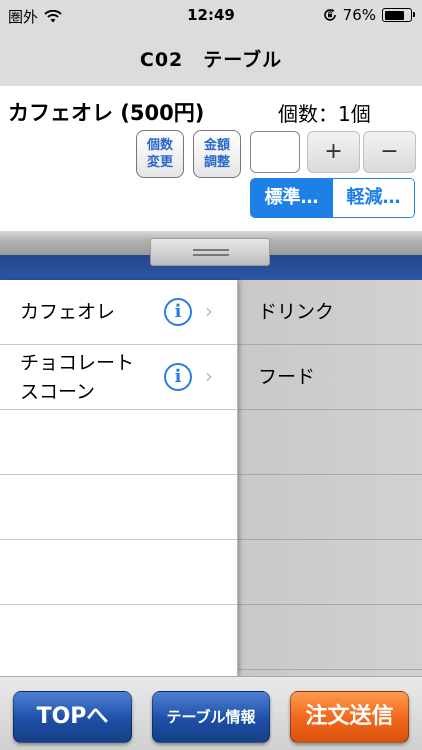 Image resolution: width=422 pixels, height=750 pixels. What do you see at coordinates (216, 162) in the screenshot?
I see `adjust-price-label-line2: 調整` at bounding box center [216, 162].